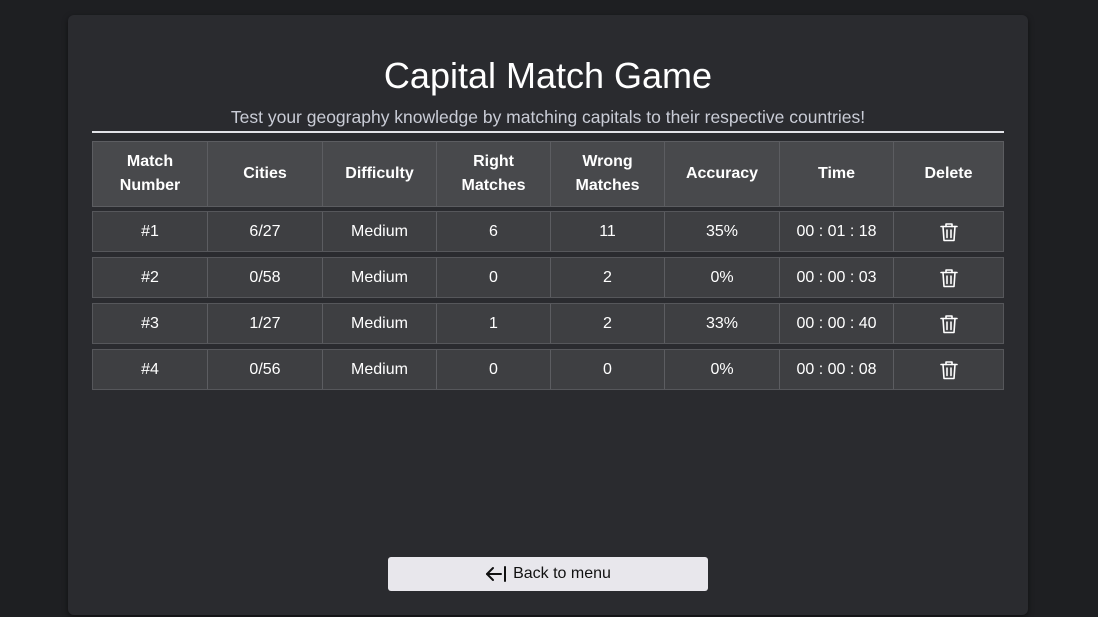  Describe the element at coordinates (150, 323) in the screenshot. I see `cell-match-number: #3` at that location.